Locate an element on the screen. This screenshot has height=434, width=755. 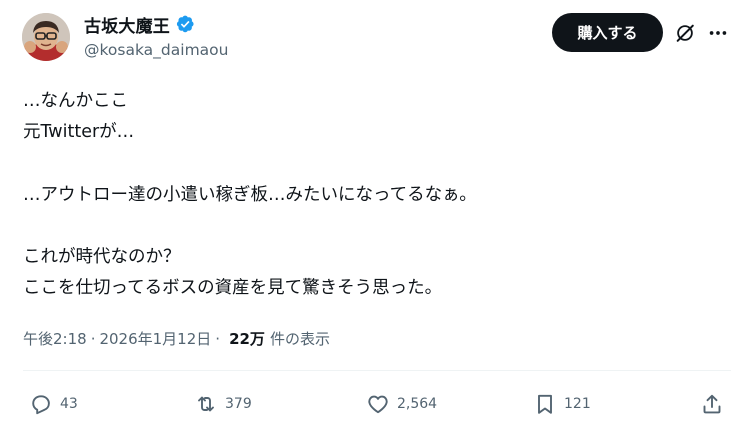
grok-slash-icon is located at coordinates (685, 33).